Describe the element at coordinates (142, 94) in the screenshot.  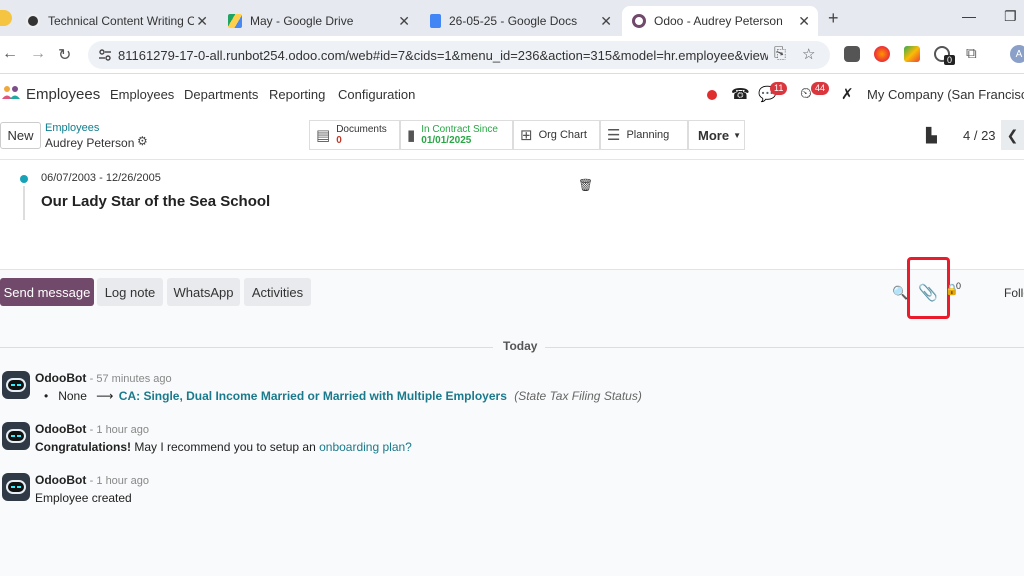
I see `menu-employees: Employees` at that location.